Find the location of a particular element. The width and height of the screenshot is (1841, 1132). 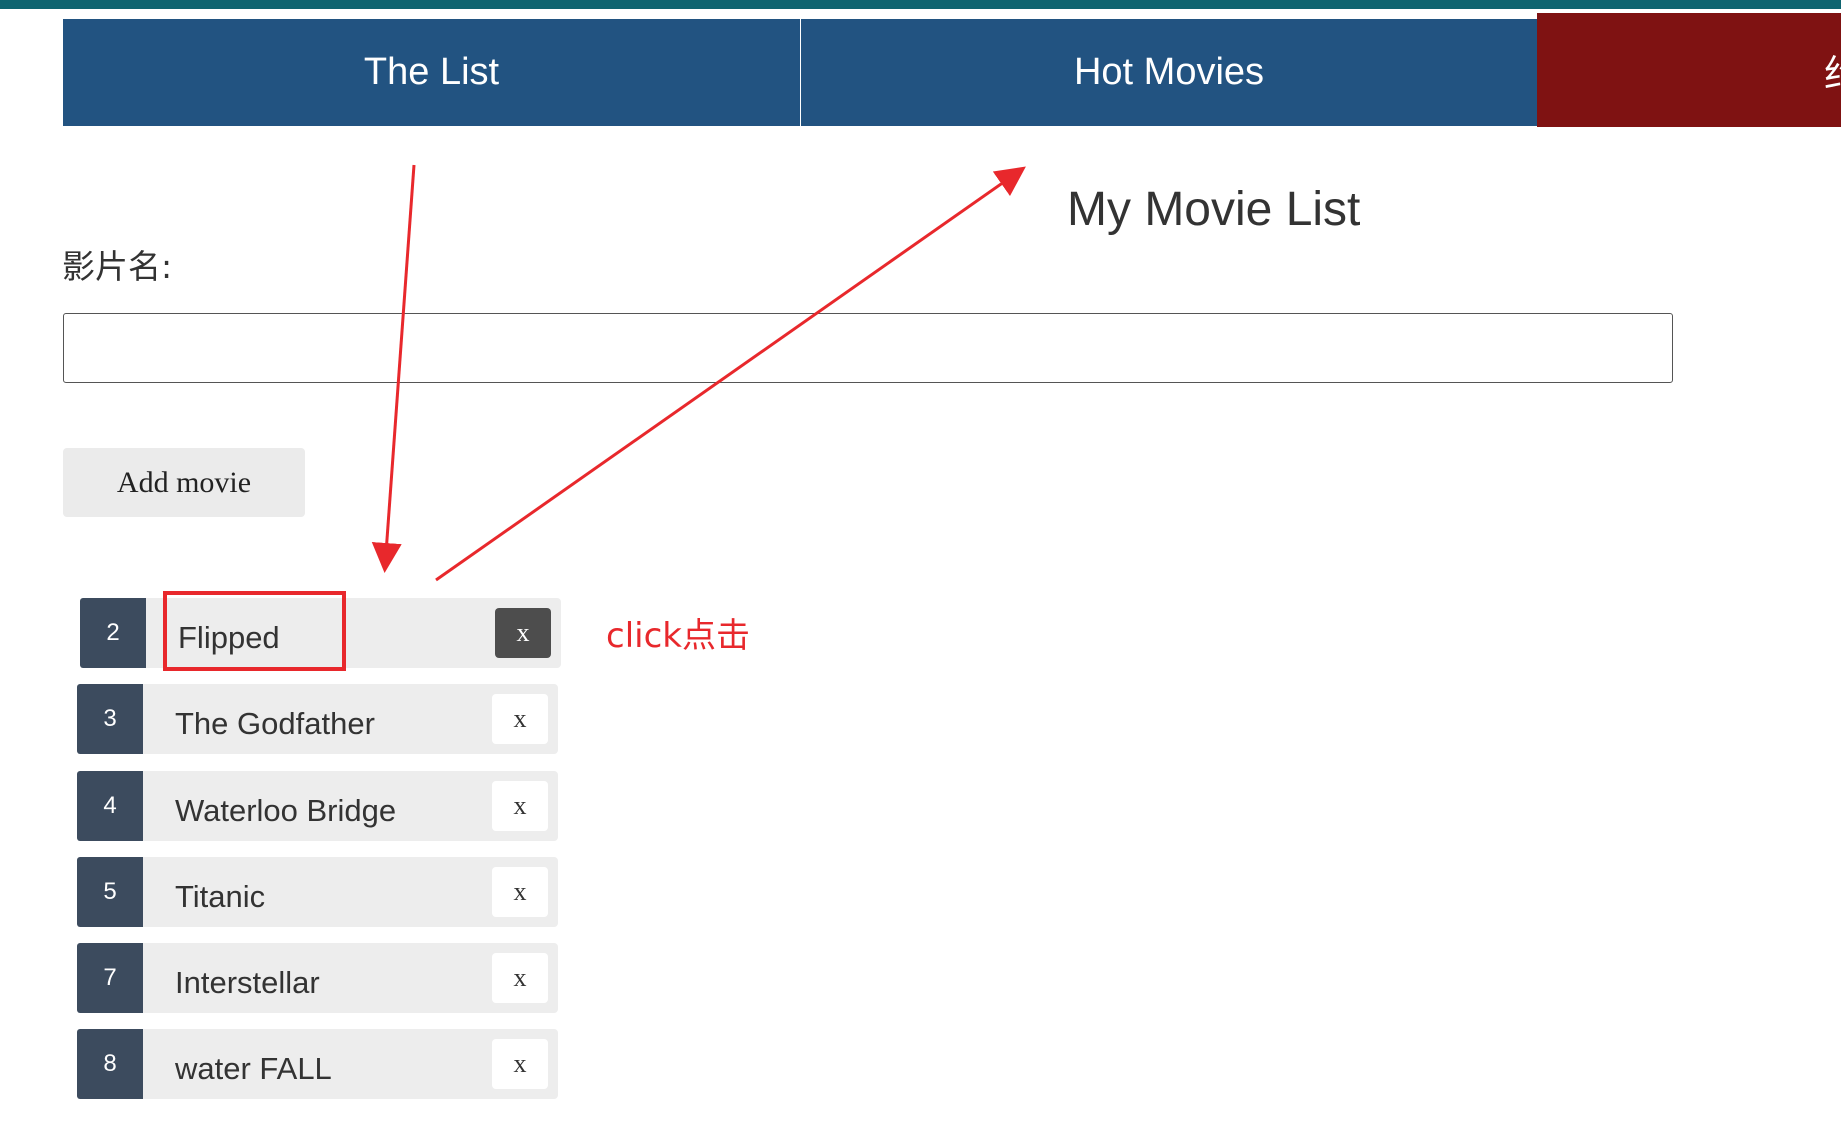

annotation-arrow-down is located at coordinates (393, 368).